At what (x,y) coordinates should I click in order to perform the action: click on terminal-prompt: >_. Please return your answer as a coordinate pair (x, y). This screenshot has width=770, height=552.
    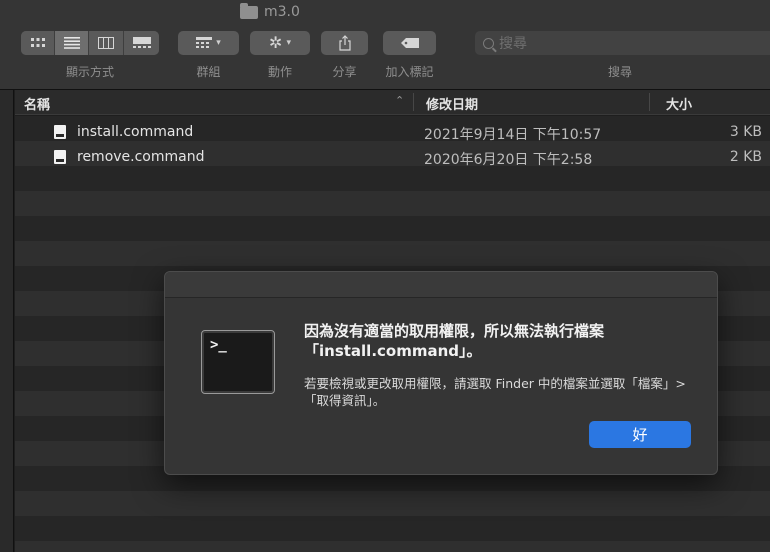
    Looking at the image, I should click on (218, 345).